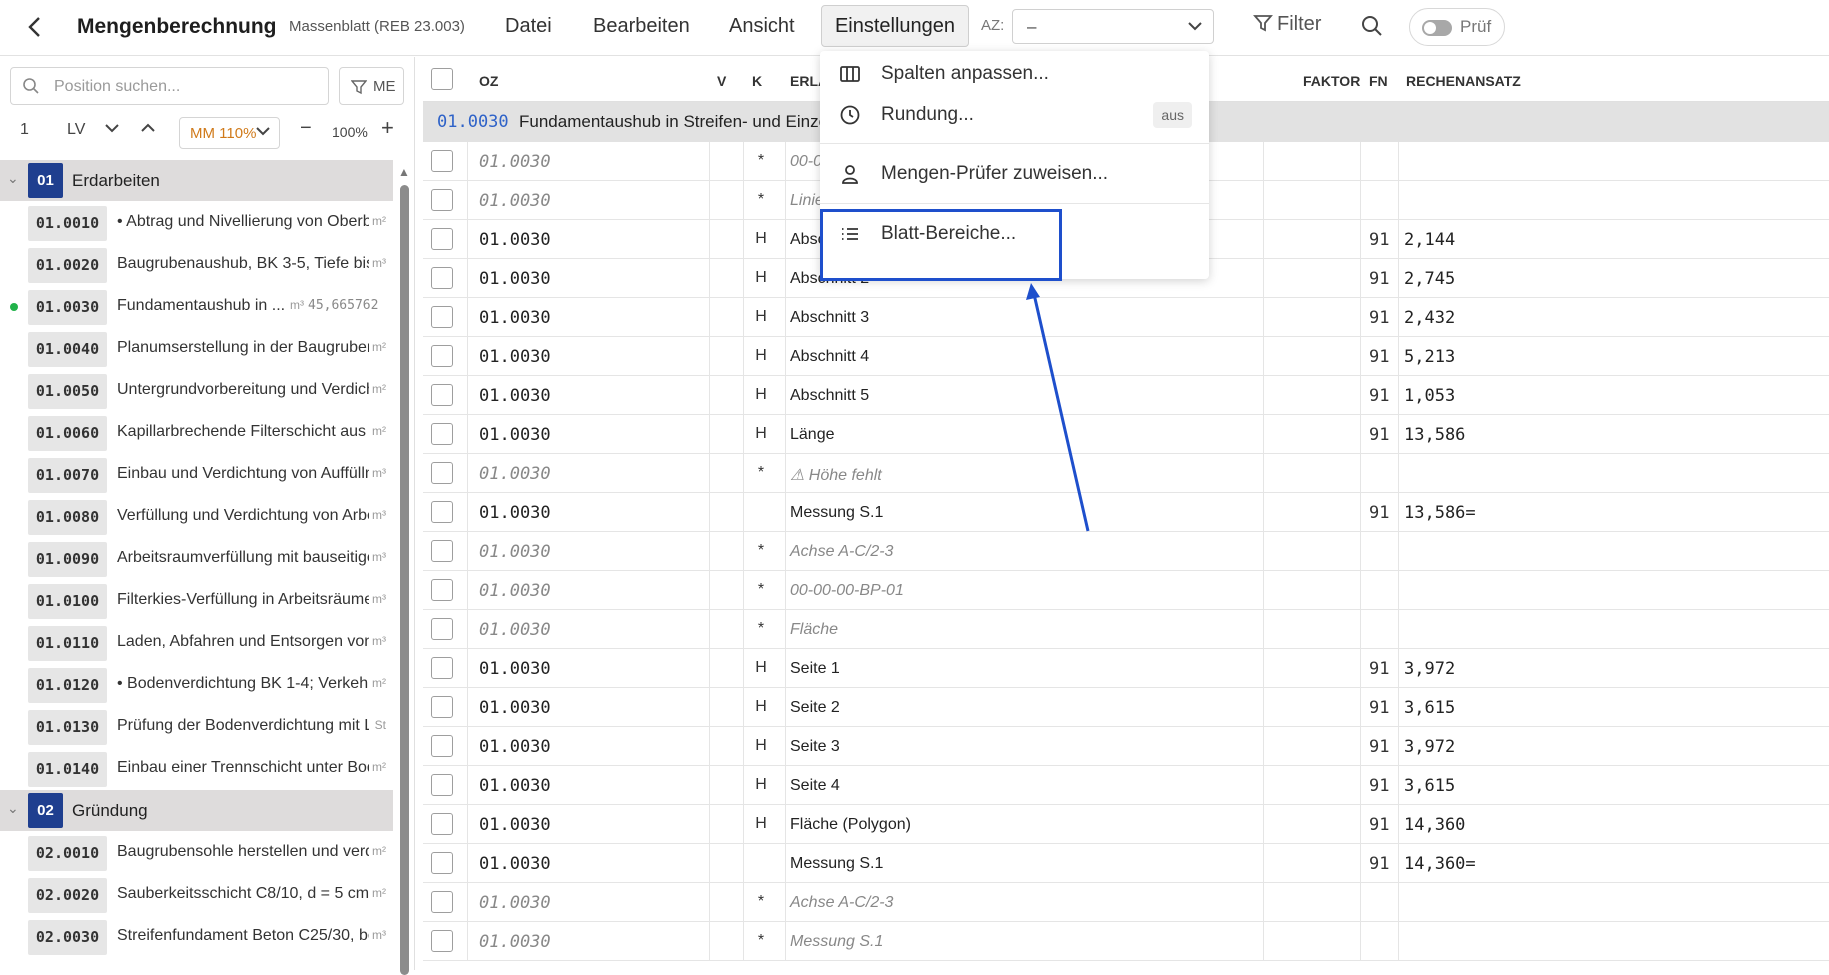  I want to click on az-select: –, so click(1113, 26).